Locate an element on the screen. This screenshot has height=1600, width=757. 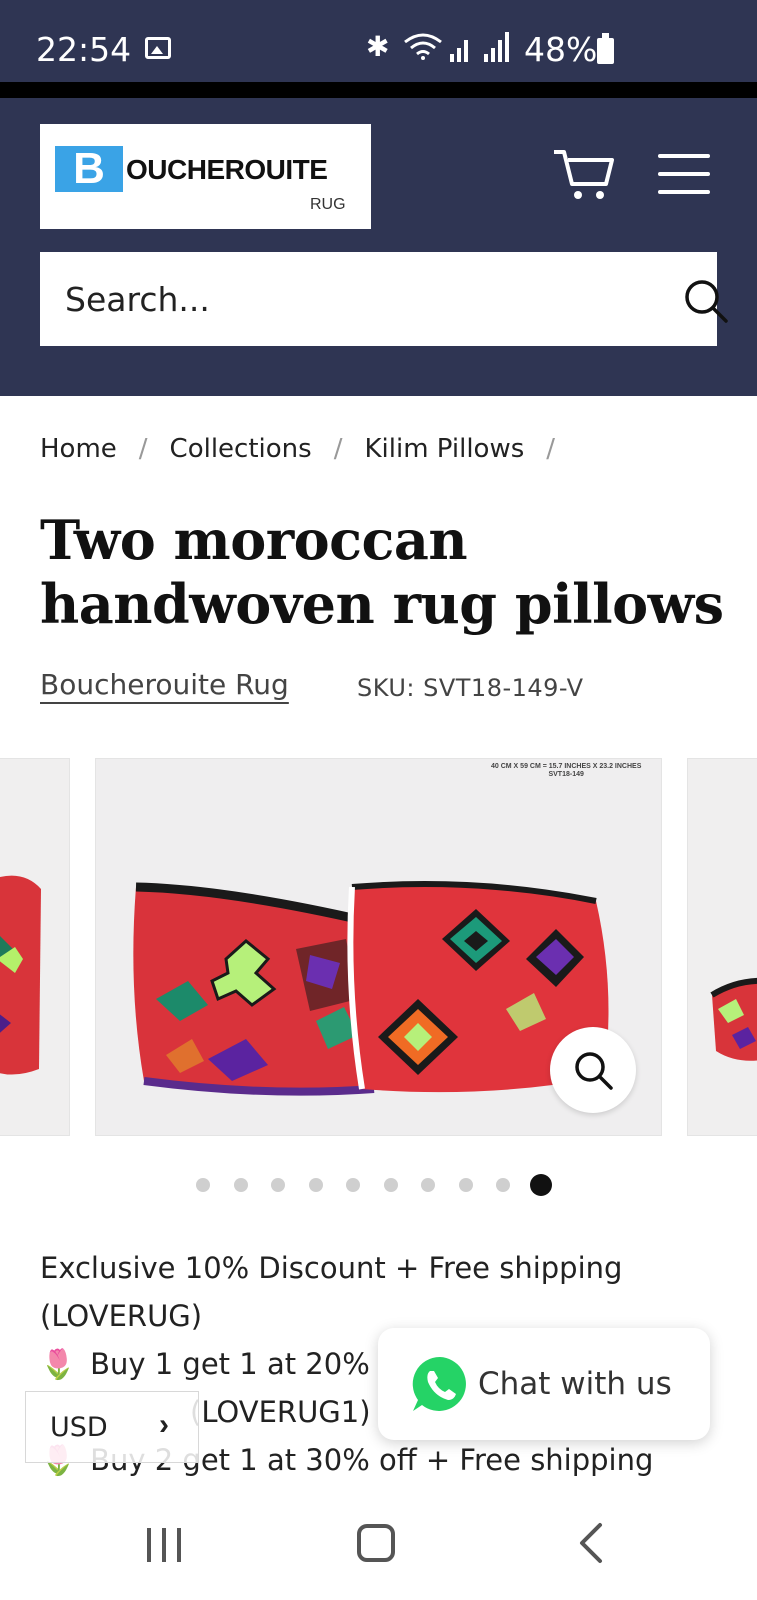
previous-slide-image is located at coordinates (35, 947).